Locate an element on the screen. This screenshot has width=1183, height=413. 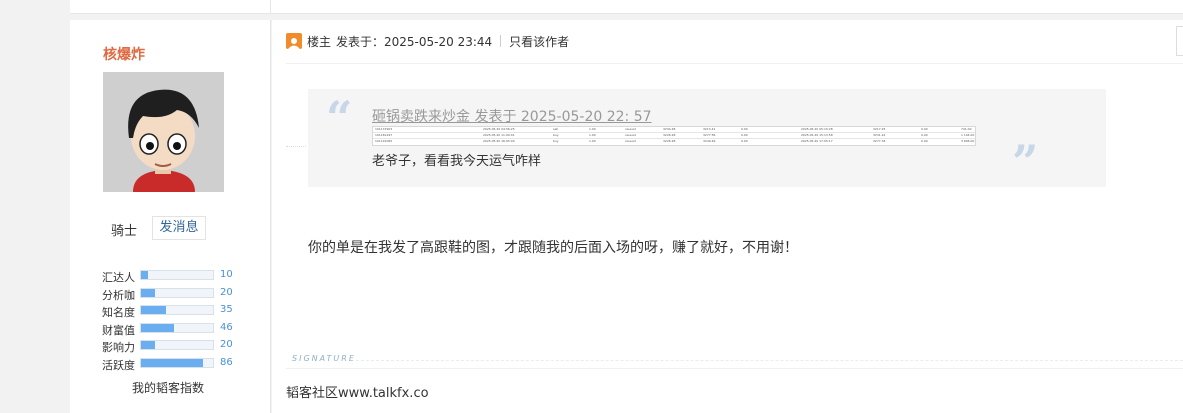
table-cell: 3217.25 is located at coordinates (879, 129).